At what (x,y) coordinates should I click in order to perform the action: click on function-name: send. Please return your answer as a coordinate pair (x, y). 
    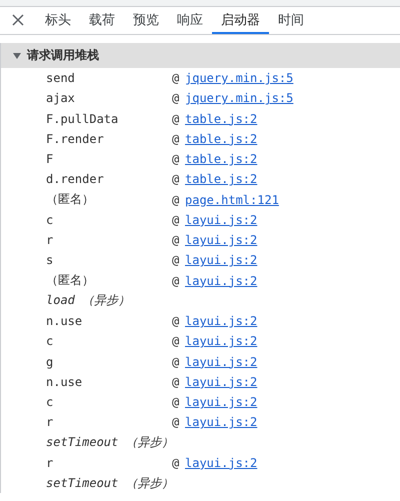
    Looking at the image, I should click on (60, 78).